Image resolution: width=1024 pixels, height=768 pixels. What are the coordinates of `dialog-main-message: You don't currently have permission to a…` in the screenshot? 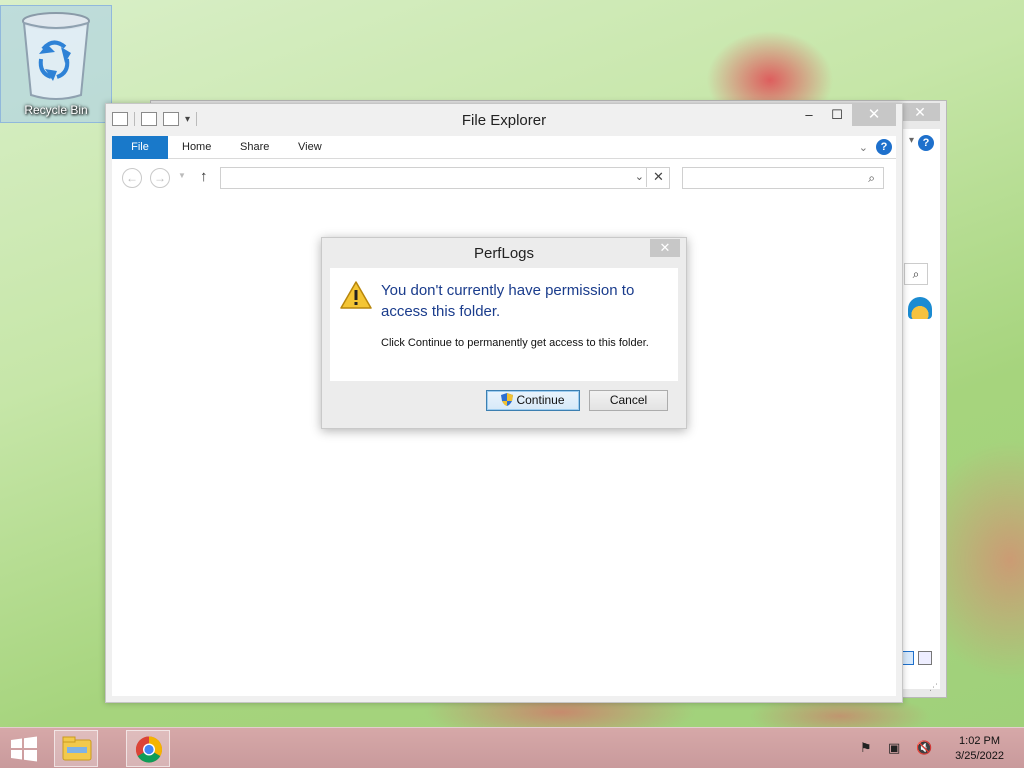 It's located at (508, 301).